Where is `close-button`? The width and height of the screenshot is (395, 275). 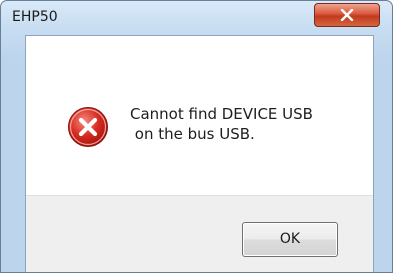
close-button is located at coordinates (347, 15).